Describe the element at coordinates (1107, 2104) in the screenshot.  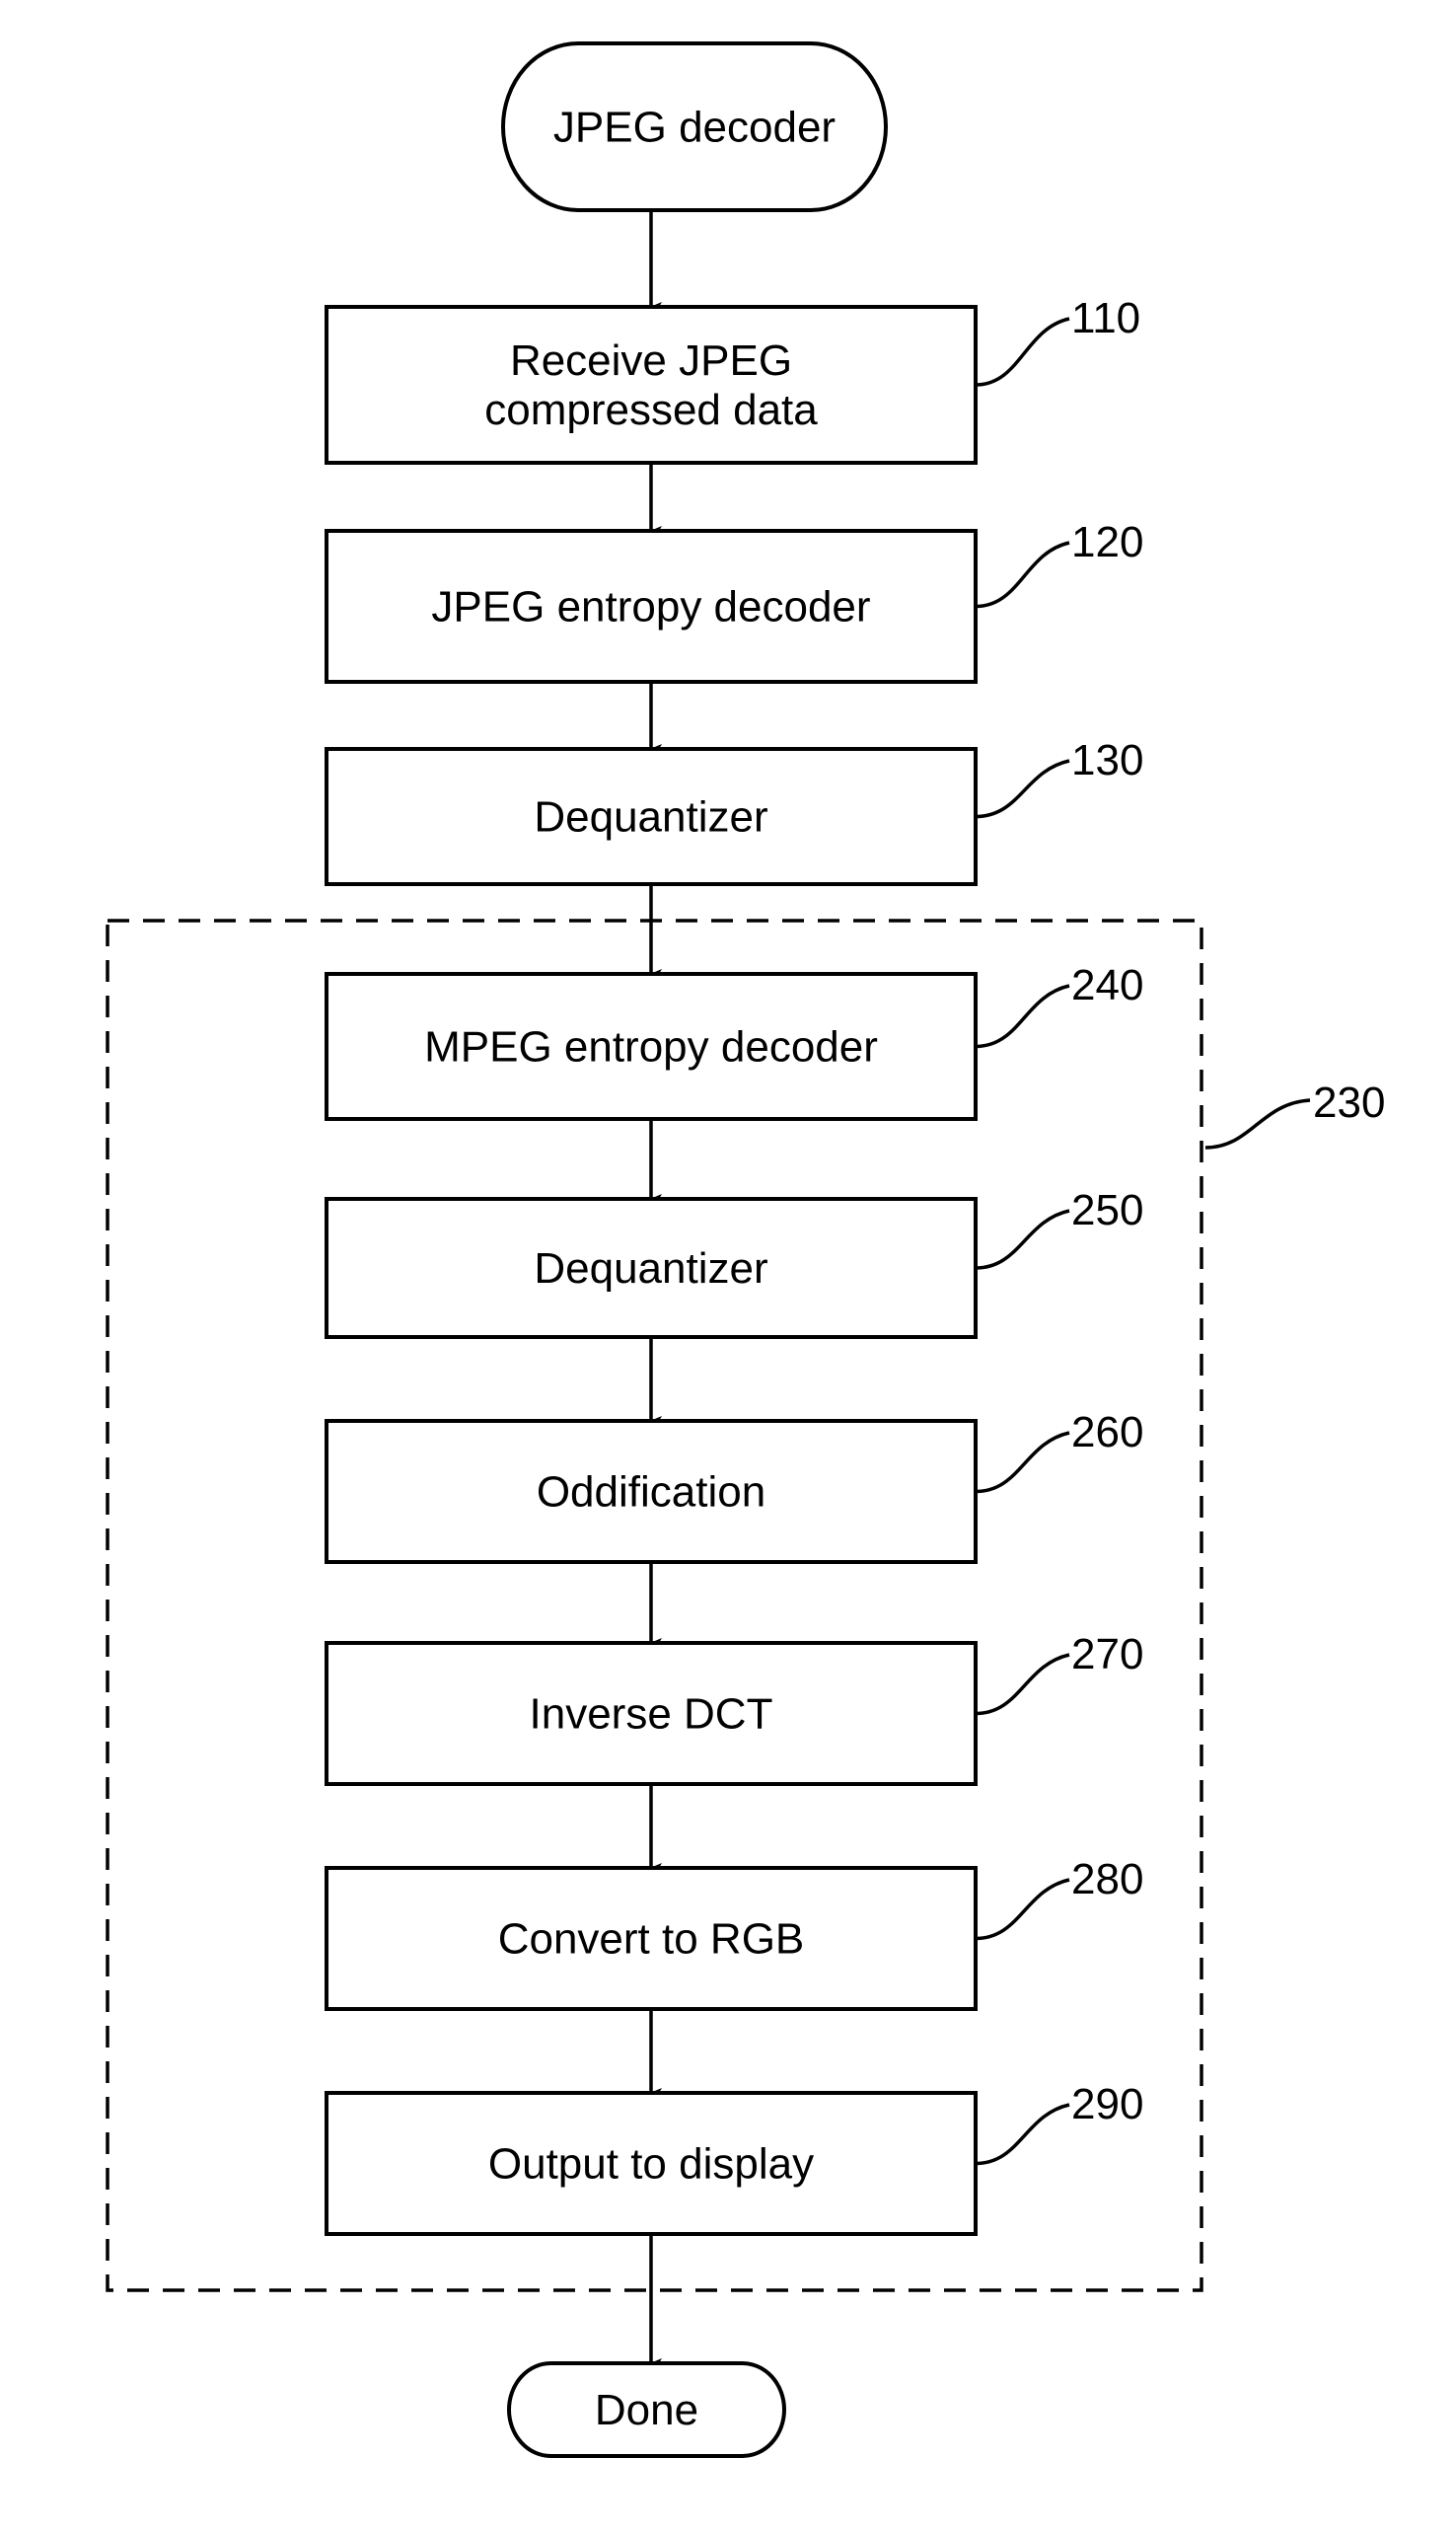
I see `reference-number: 290` at that location.